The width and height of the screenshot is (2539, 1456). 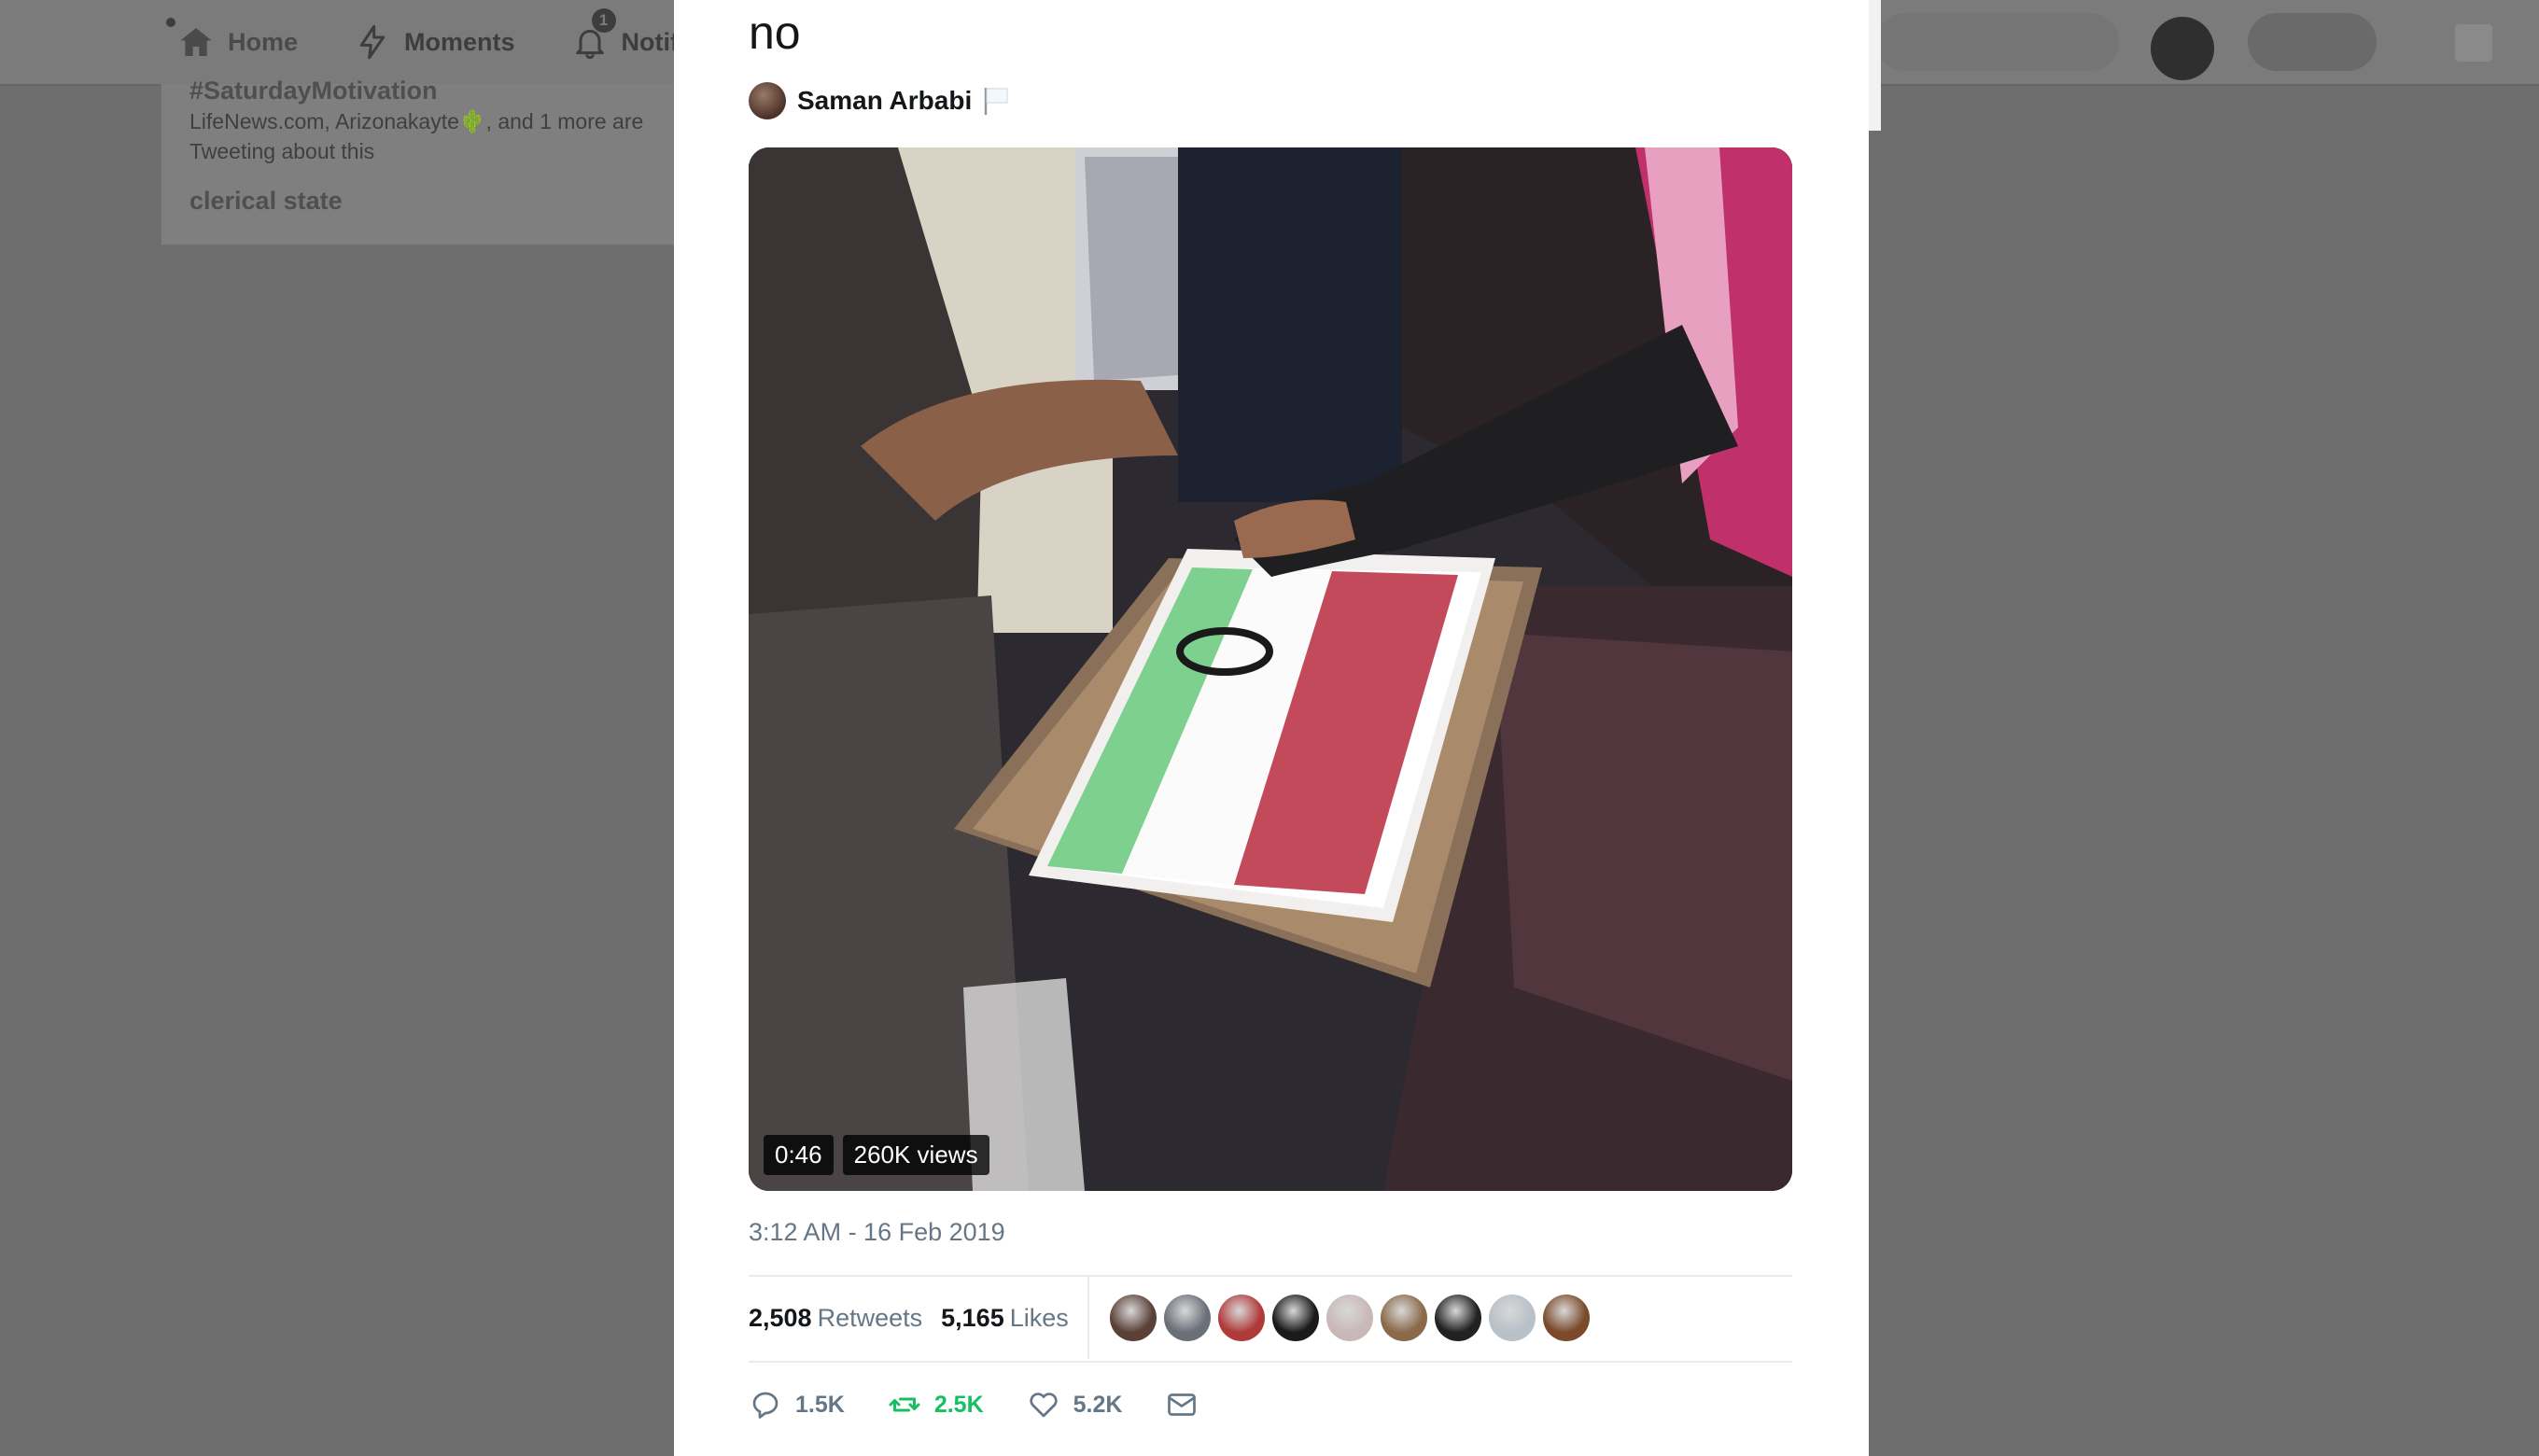 I want to click on like-button: 5.2K, so click(x=1075, y=1404).